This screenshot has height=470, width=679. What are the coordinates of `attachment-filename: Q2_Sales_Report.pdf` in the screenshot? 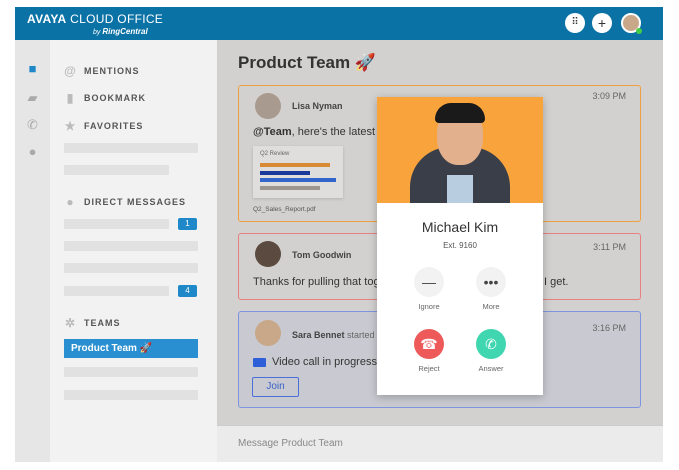 It's located at (284, 209).